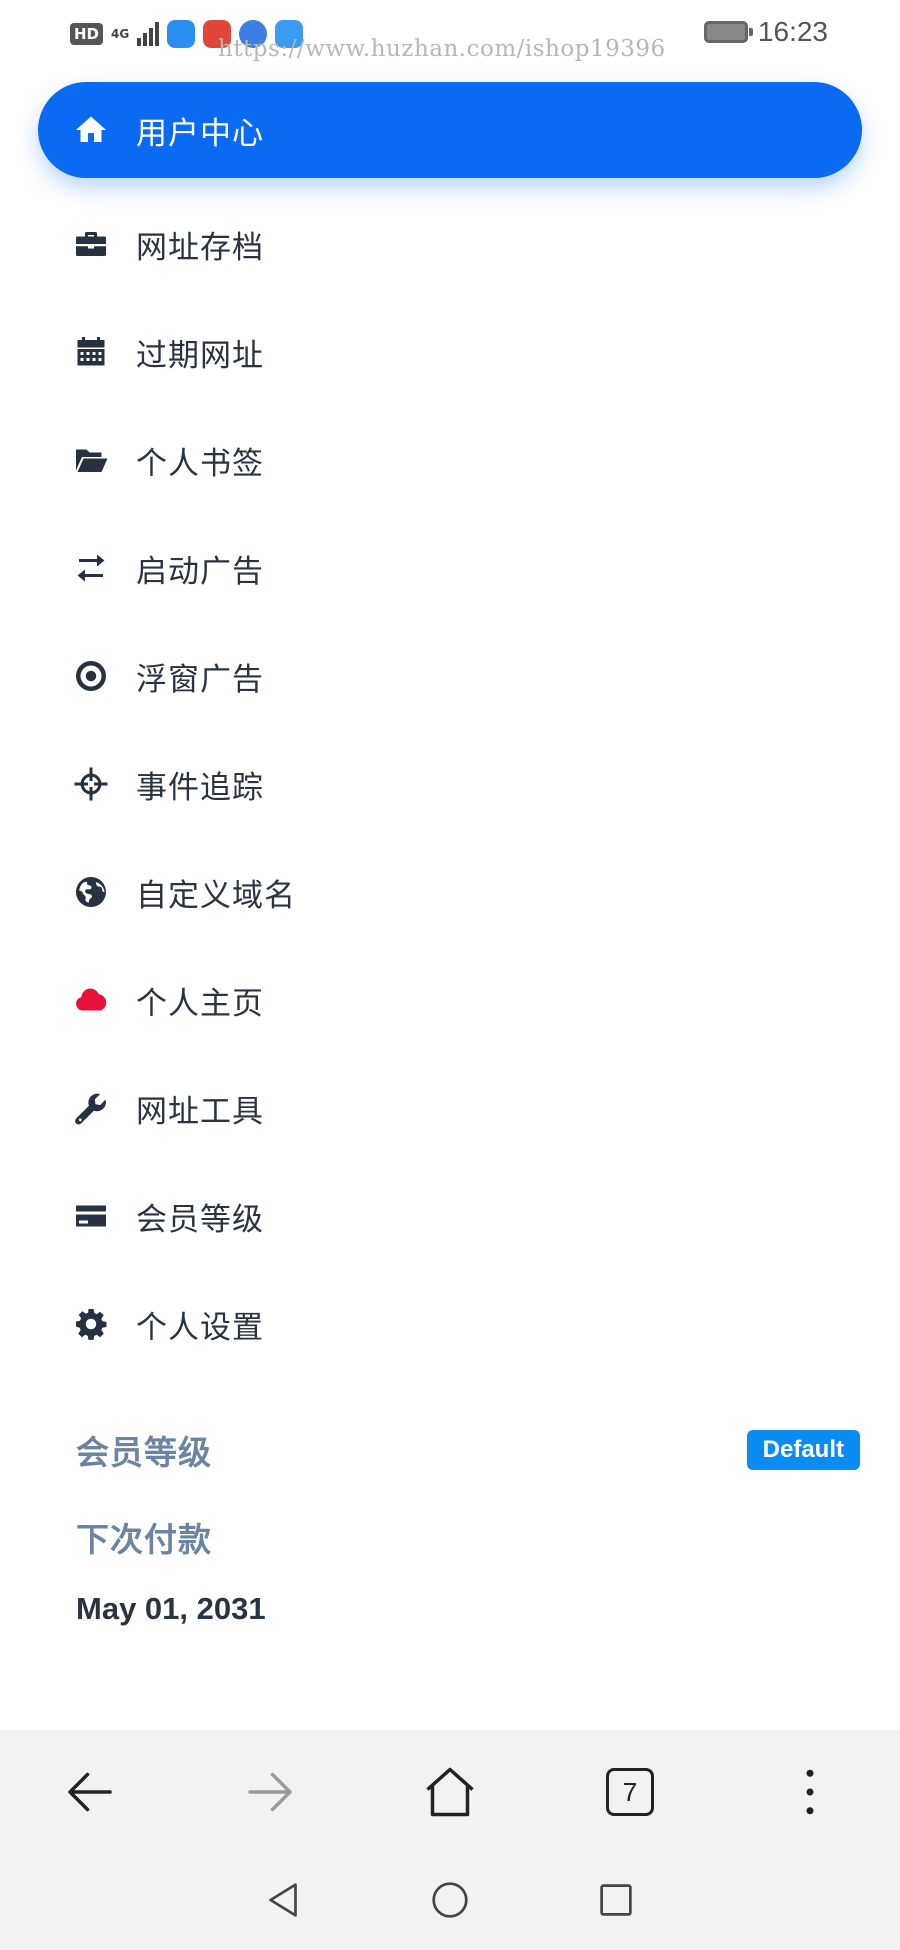 The height and width of the screenshot is (1950, 900). I want to click on back-button, so click(90, 1792).